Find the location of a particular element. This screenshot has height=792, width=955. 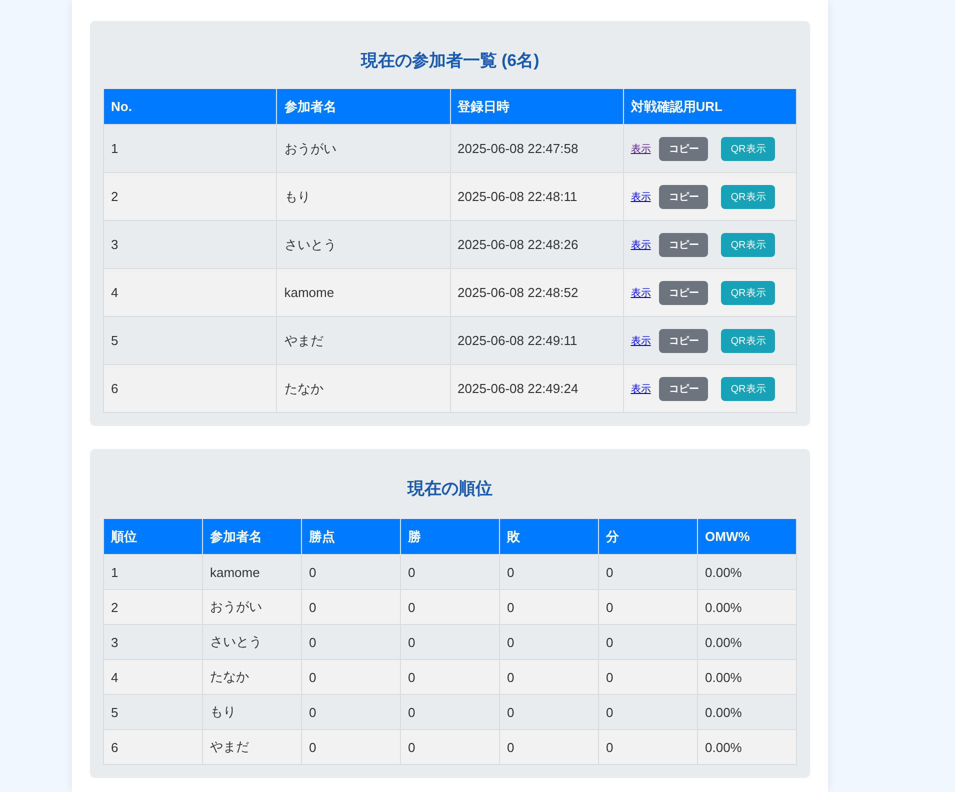

section-title: 現在の順位 is located at coordinates (450, 489).